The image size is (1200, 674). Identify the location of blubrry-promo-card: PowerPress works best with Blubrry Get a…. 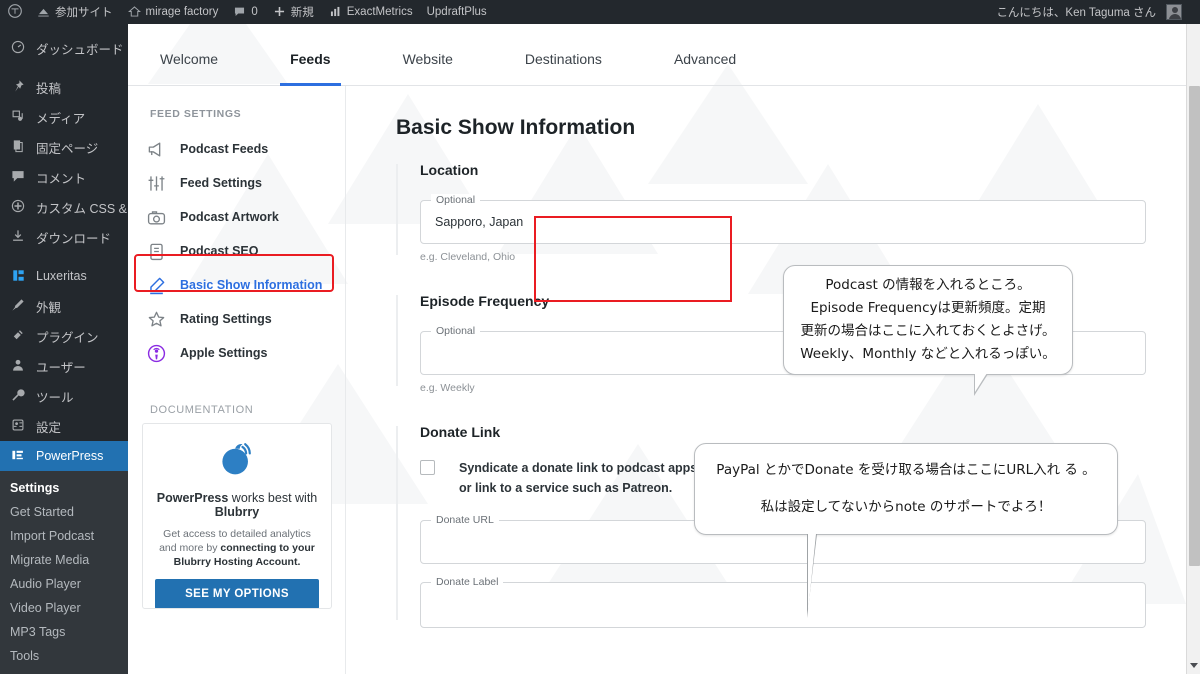
(237, 516).